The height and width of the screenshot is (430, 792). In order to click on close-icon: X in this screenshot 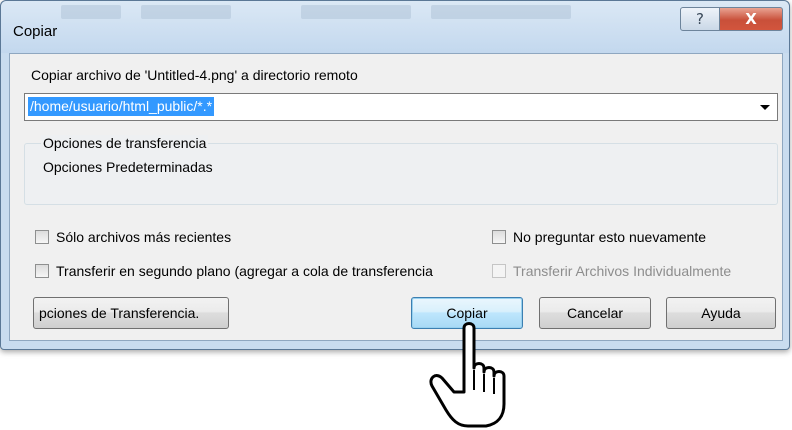, I will do `click(751, 19)`.